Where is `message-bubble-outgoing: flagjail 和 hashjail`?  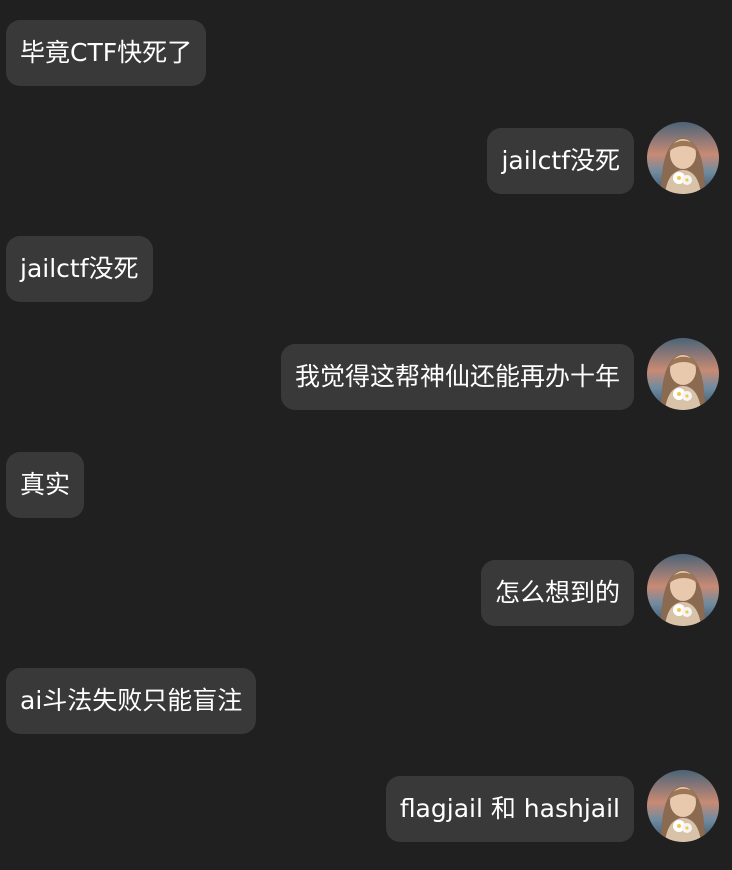 message-bubble-outgoing: flagjail 和 hashjail is located at coordinates (509, 809).